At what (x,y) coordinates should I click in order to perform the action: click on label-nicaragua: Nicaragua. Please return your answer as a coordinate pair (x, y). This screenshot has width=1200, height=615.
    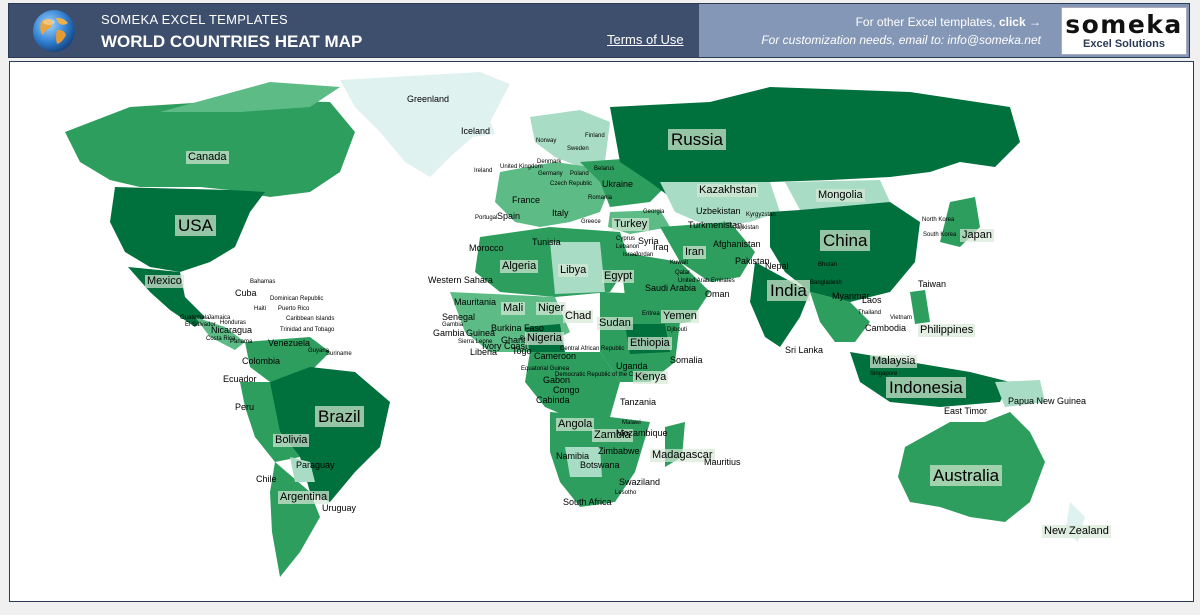
    Looking at the image, I should click on (232, 330).